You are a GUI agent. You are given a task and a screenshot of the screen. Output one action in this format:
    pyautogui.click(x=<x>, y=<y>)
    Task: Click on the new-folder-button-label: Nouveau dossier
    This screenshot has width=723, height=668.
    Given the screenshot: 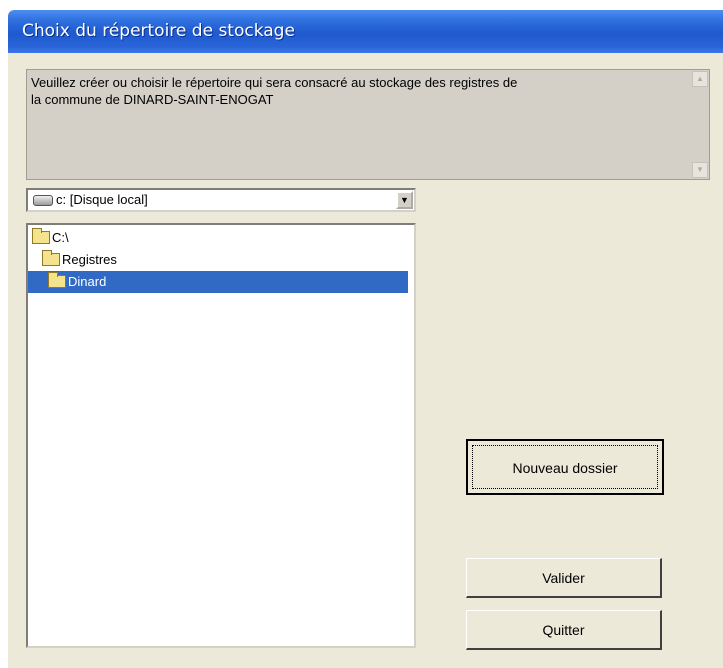 What is the action you would take?
    pyautogui.click(x=565, y=467)
    